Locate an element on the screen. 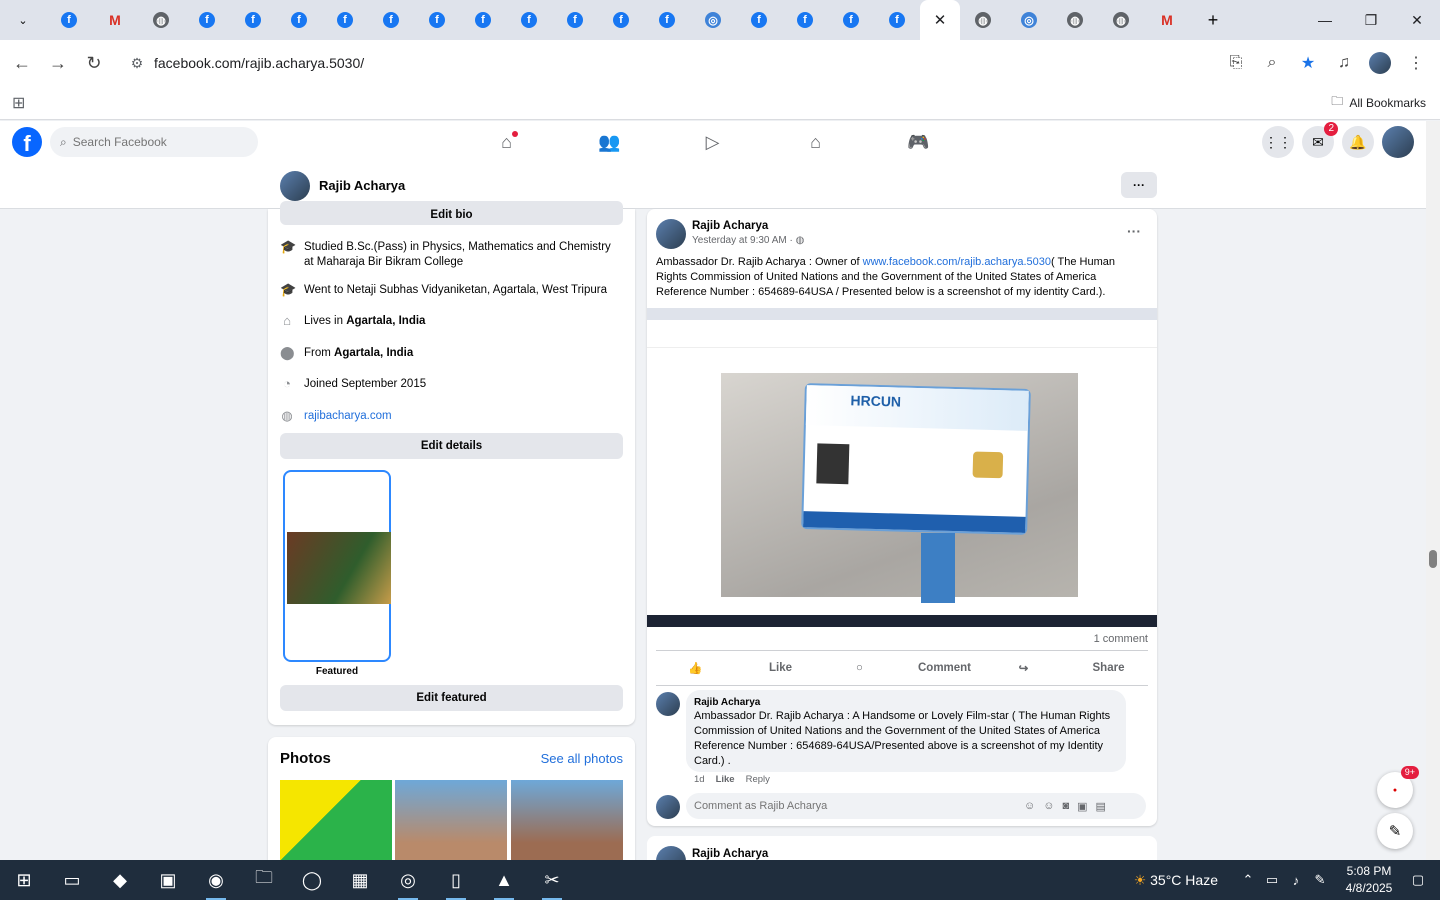 This screenshot has height=900, width=1440. nav-video: ▷ is located at coordinates (712, 142).